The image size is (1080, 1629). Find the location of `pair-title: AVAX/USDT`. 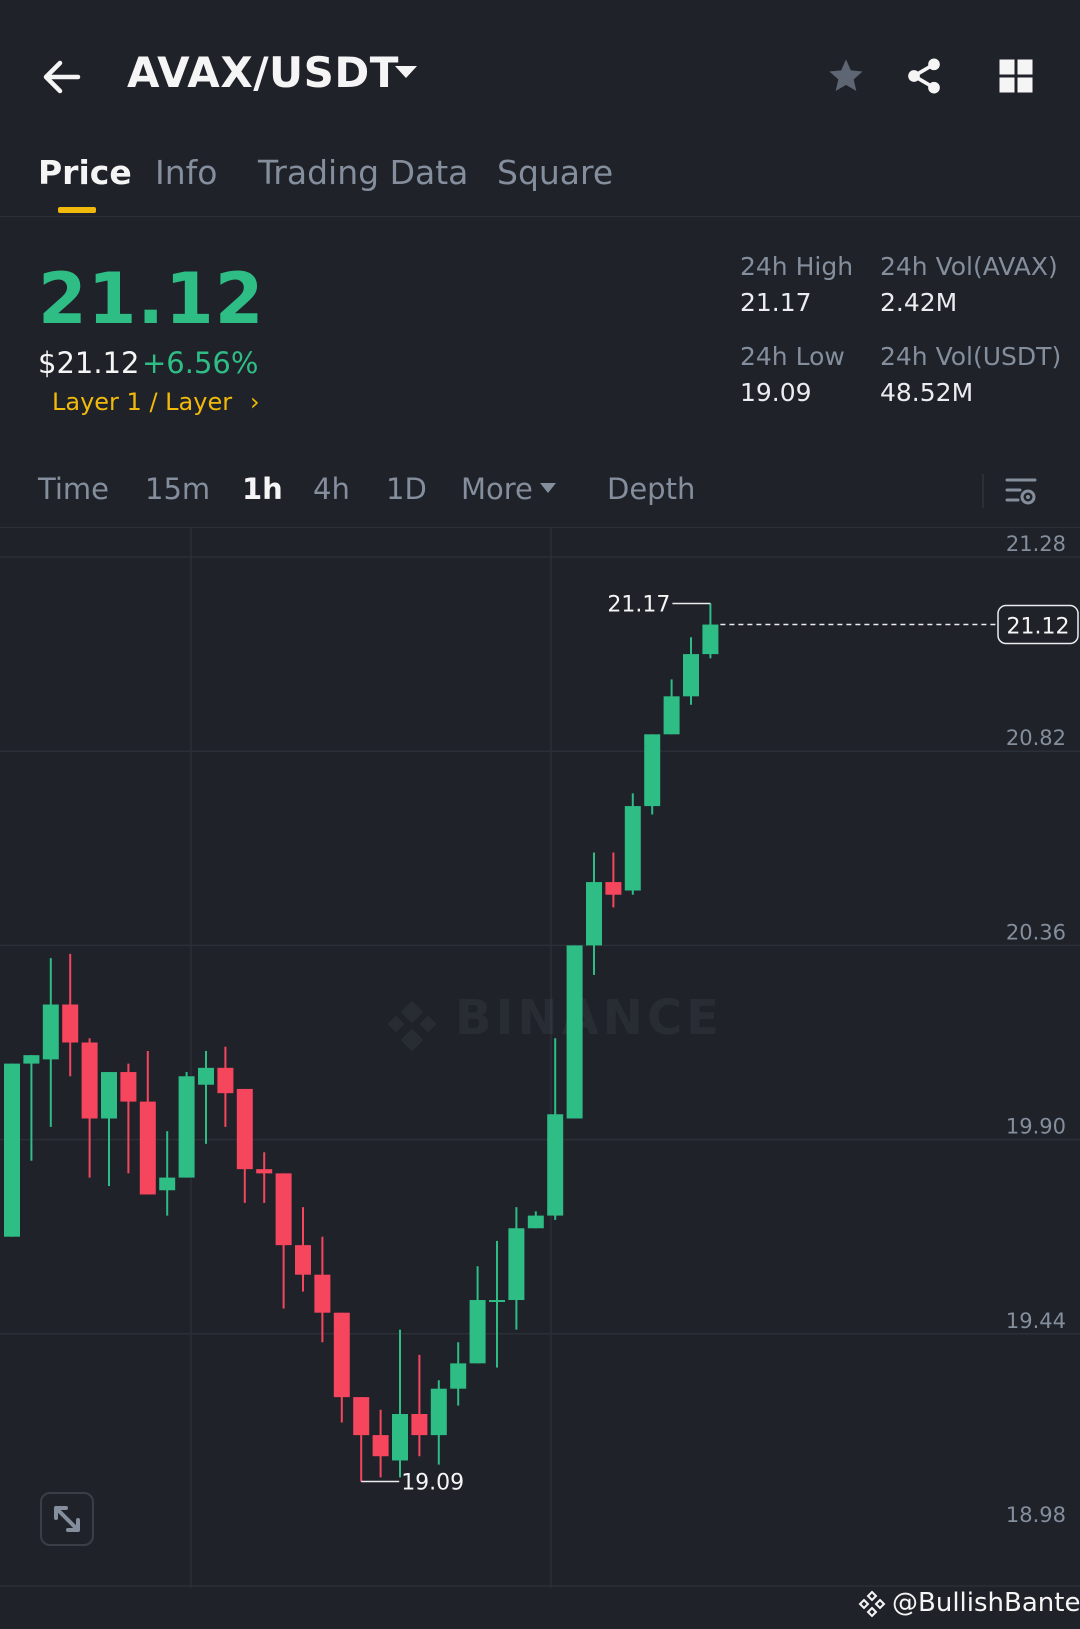

pair-title: AVAX/USDT is located at coordinates (263, 72).